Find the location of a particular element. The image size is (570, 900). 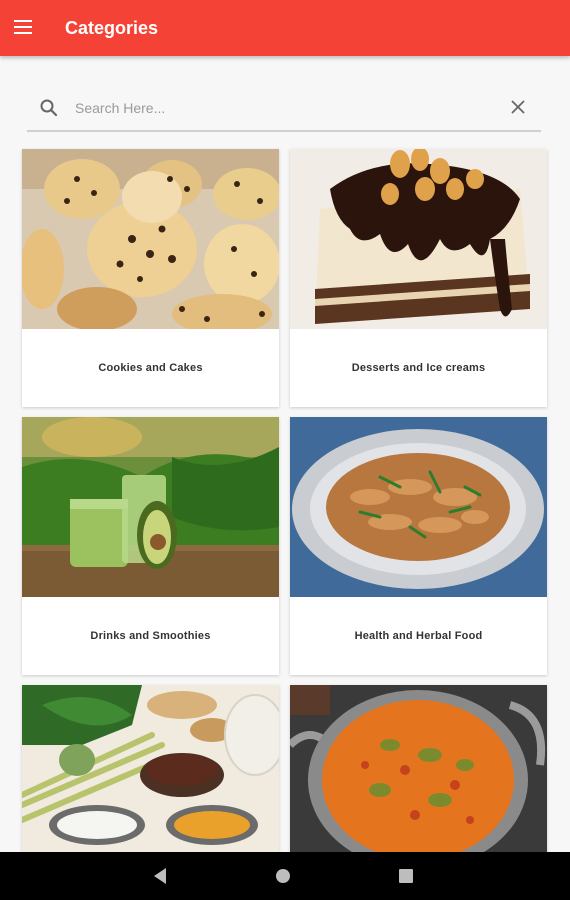

category-card-cookies-and-cakes: Cookies and Cakes is located at coordinates (150, 278).